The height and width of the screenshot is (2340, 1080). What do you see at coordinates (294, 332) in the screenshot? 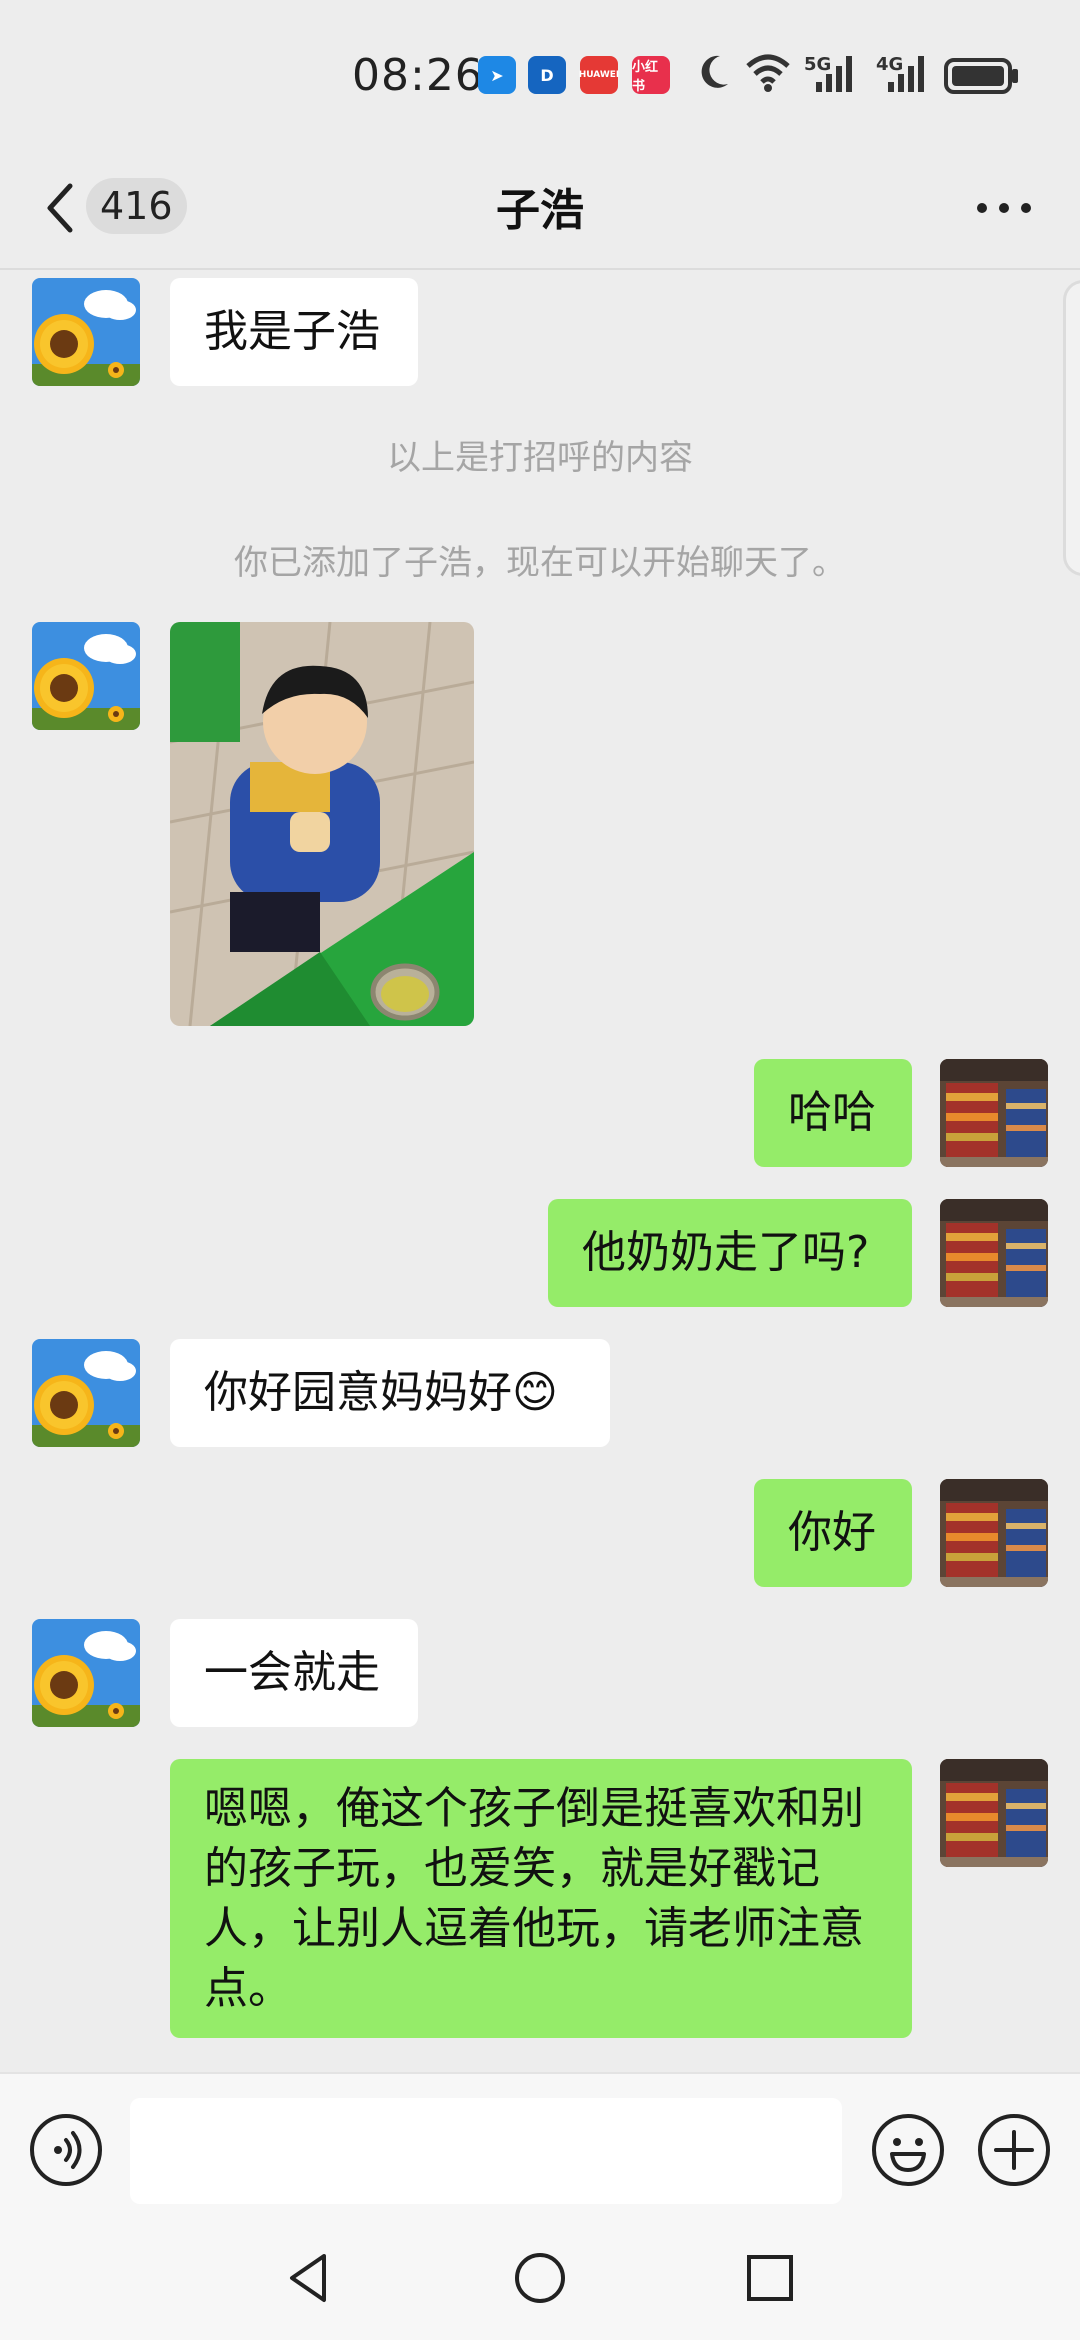
I see `message-bubble-incoming: 我是子浩` at bounding box center [294, 332].